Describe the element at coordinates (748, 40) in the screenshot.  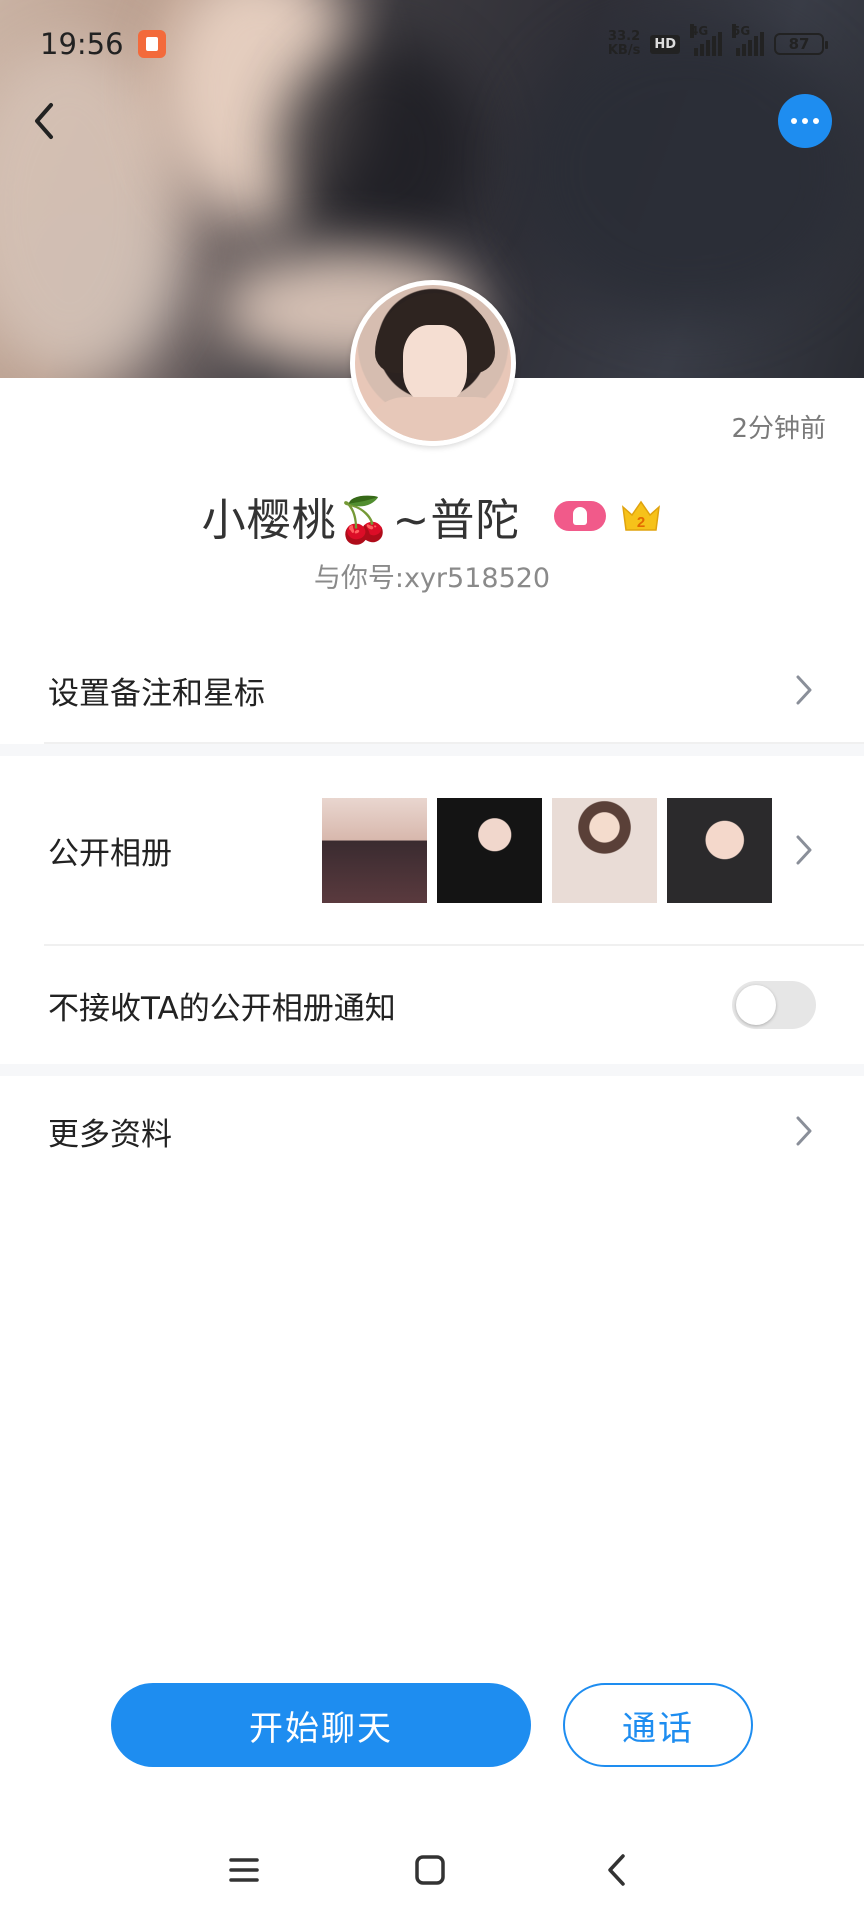
I see `signal-5g-icon: 5G` at that location.